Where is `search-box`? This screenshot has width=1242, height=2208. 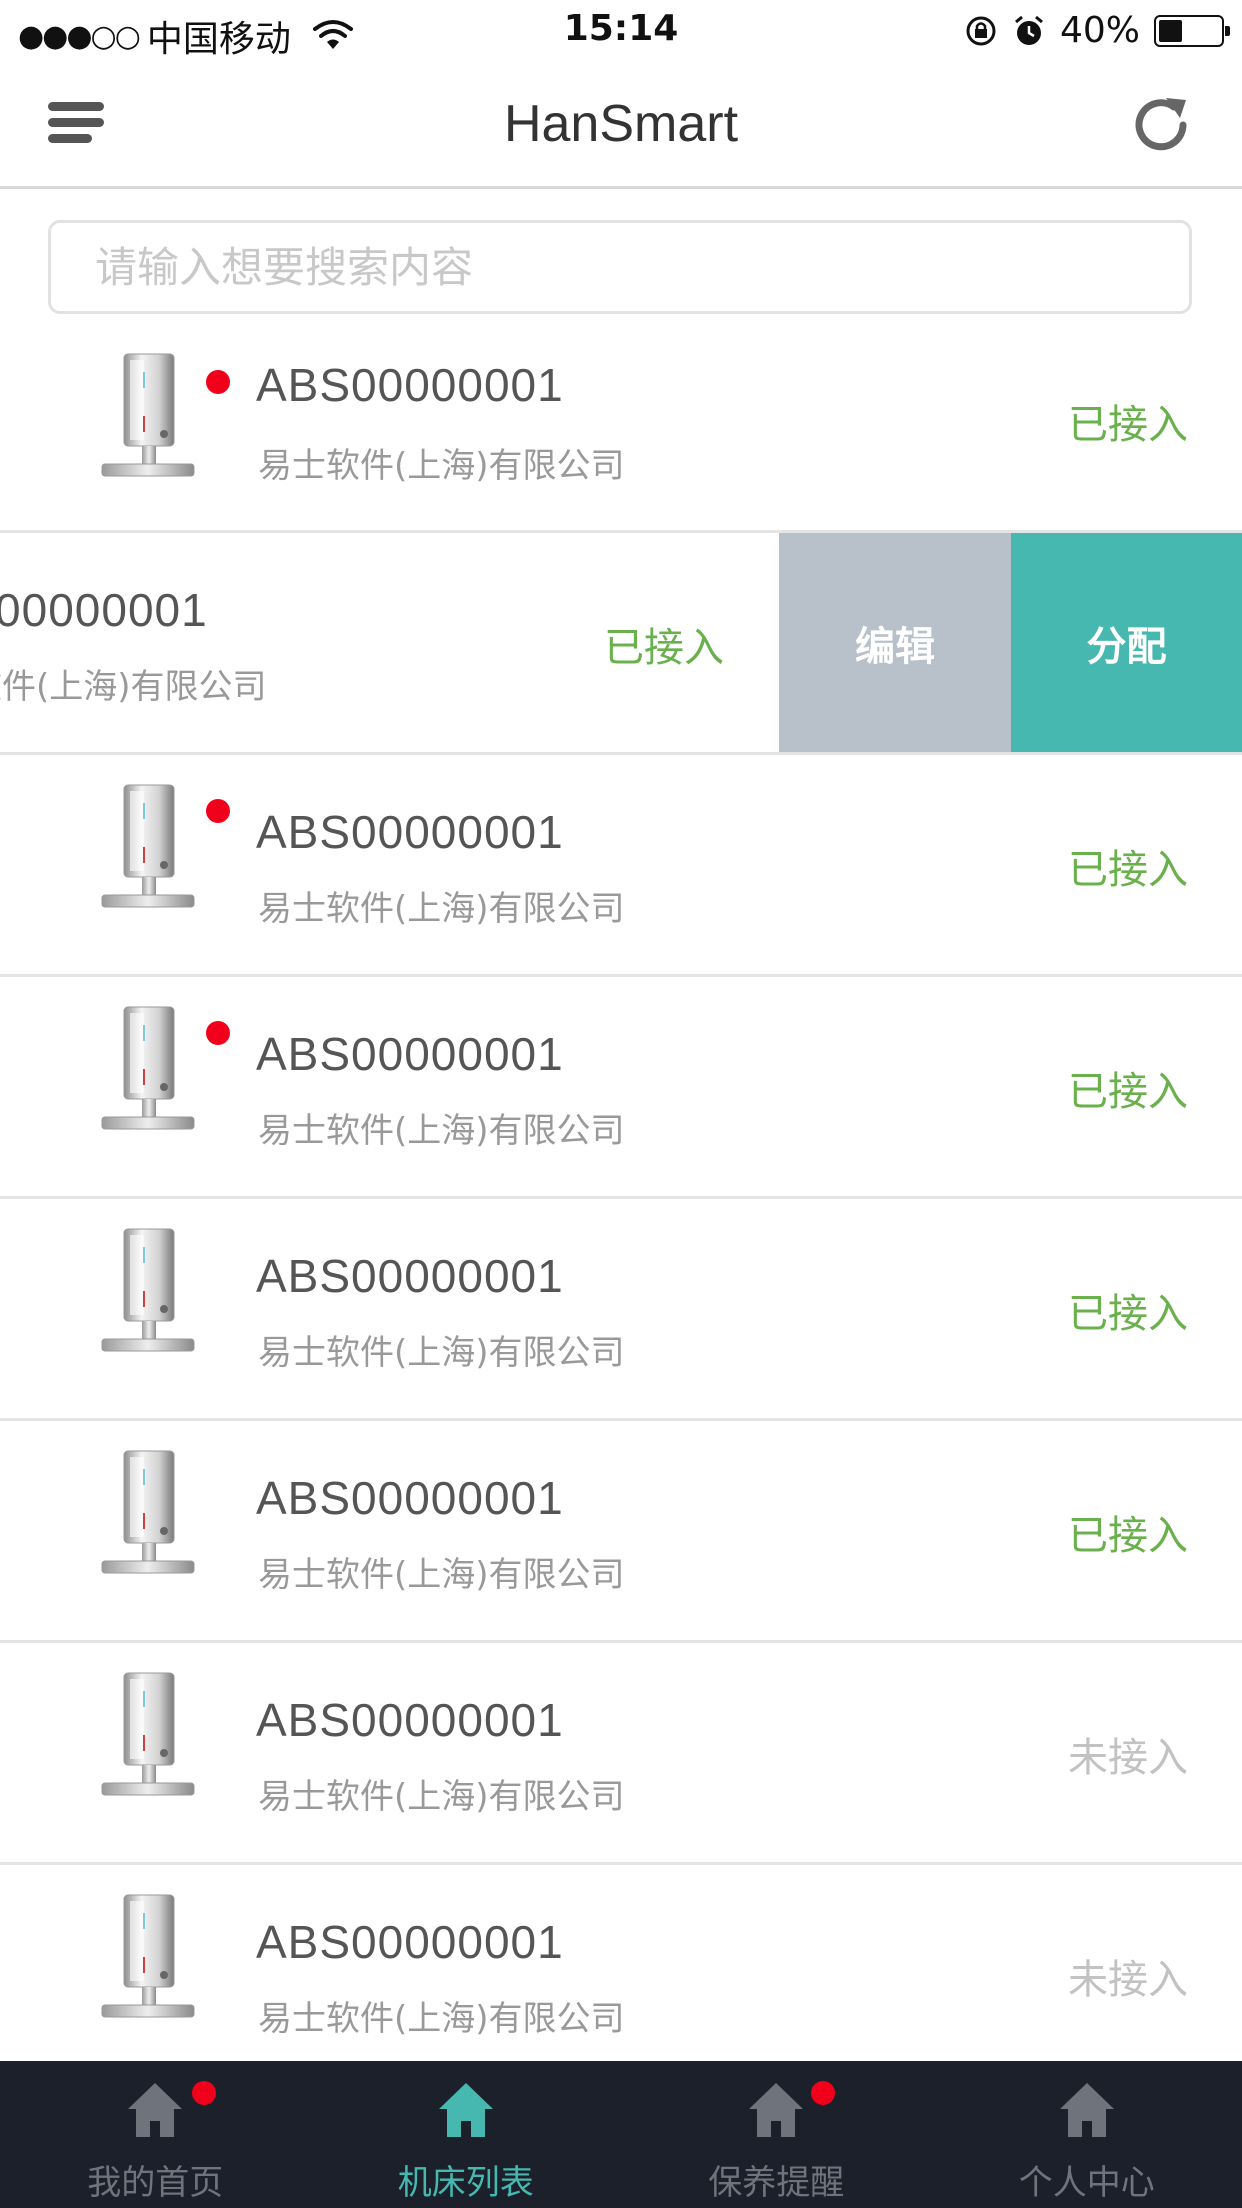
search-box is located at coordinates (620, 267).